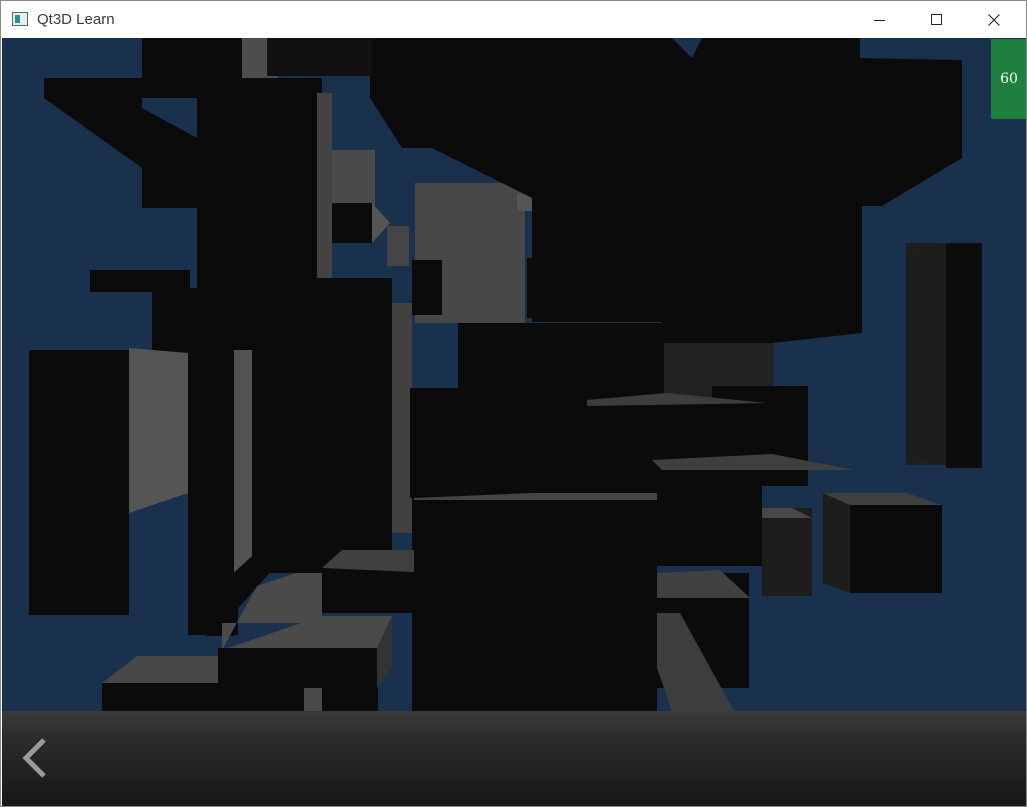 The height and width of the screenshot is (807, 1027). What do you see at coordinates (76, 19) in the screenshot?
I see `window-title: Qt3D Learn` at bounding box center [76, 19].